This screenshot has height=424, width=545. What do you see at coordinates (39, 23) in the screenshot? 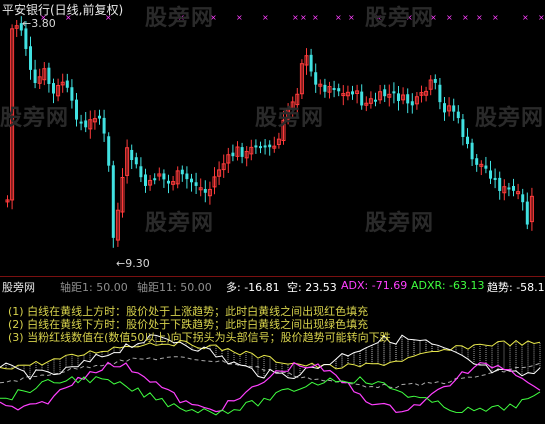
I see `high-price-label: ←3.80` at bounding box center [39, 23].